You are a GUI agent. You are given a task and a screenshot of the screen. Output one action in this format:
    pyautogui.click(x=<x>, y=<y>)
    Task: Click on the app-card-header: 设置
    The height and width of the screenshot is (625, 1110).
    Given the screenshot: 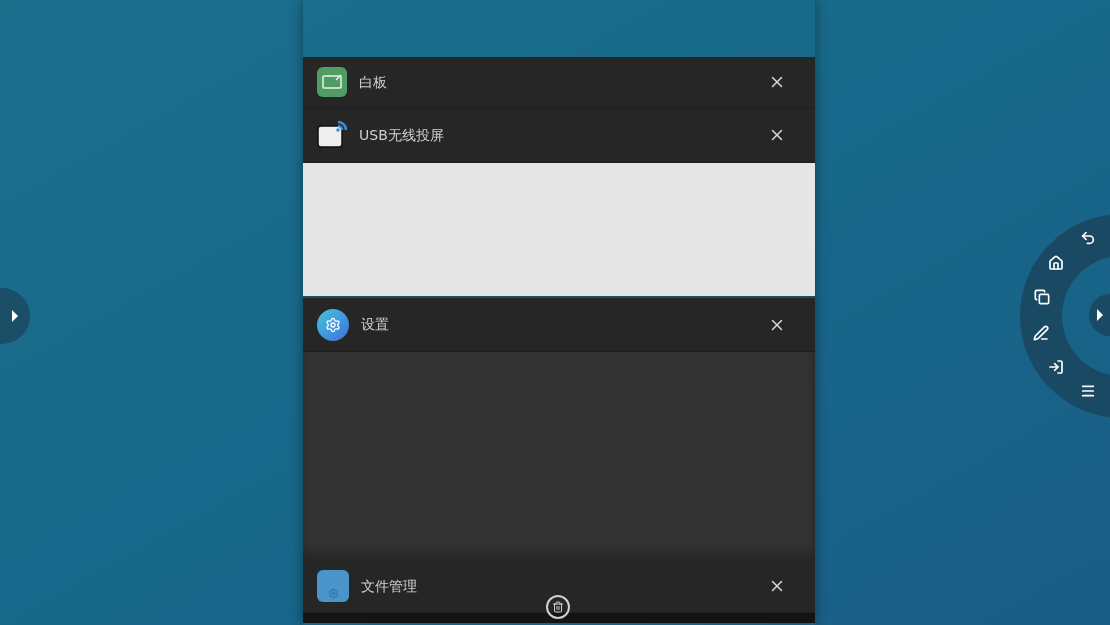 What is the action you would take?
    pyautogui.click(x=559, y=325)
    